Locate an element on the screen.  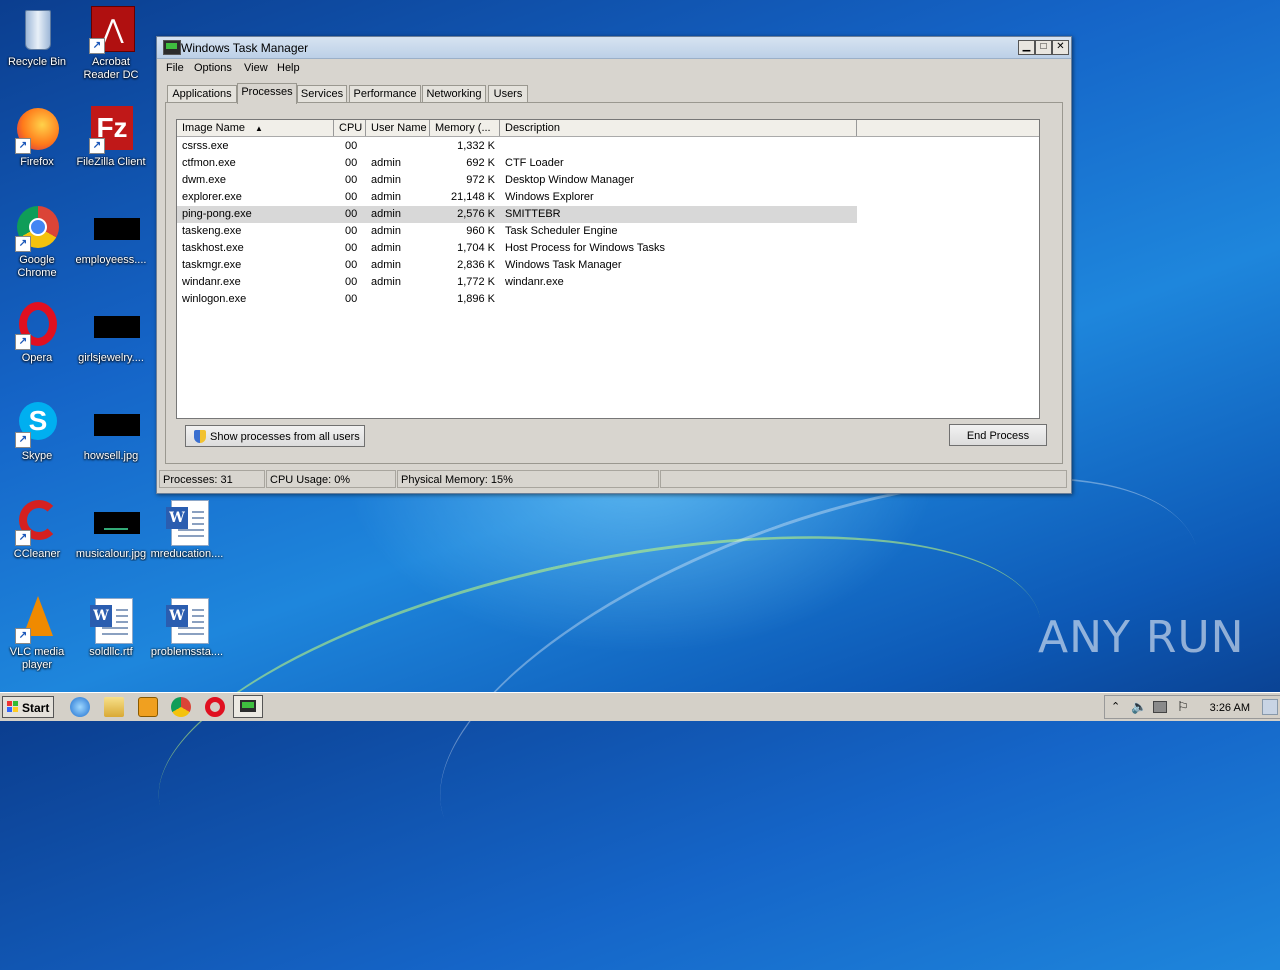
column-image-name: Image Name ▲ is located at coordinates (255, 128).